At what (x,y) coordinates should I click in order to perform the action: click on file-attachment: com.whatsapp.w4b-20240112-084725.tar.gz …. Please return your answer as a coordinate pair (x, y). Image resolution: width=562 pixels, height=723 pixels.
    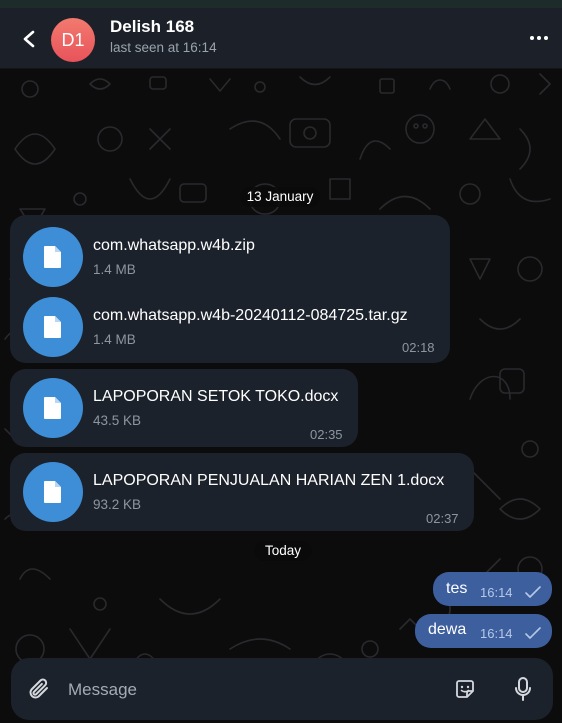
    Looking at the image, I should click on (233, 327).